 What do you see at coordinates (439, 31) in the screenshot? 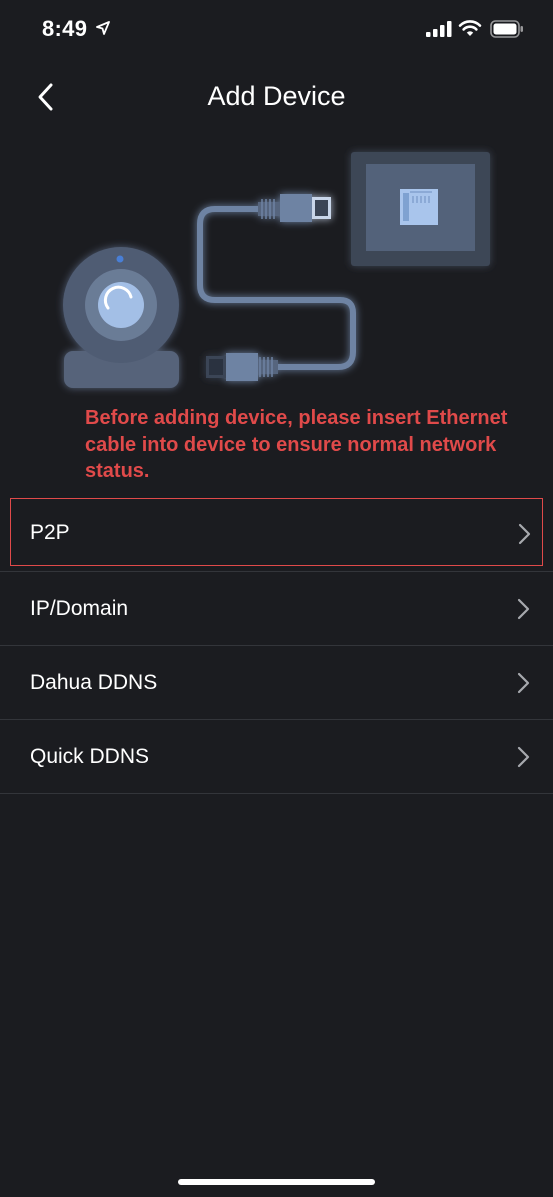
I see `signal-bars-icon` at bounding box center [439, 31].